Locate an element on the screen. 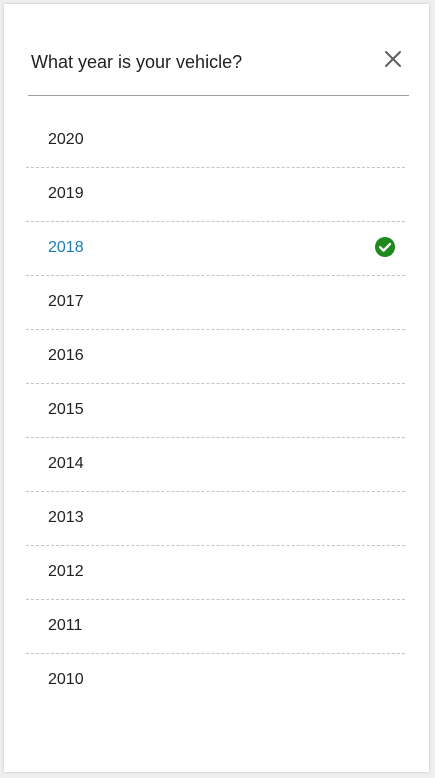 The height and width of the screenshot is (778, 435). year-label: 2011 is located at coordinates (65, 625).